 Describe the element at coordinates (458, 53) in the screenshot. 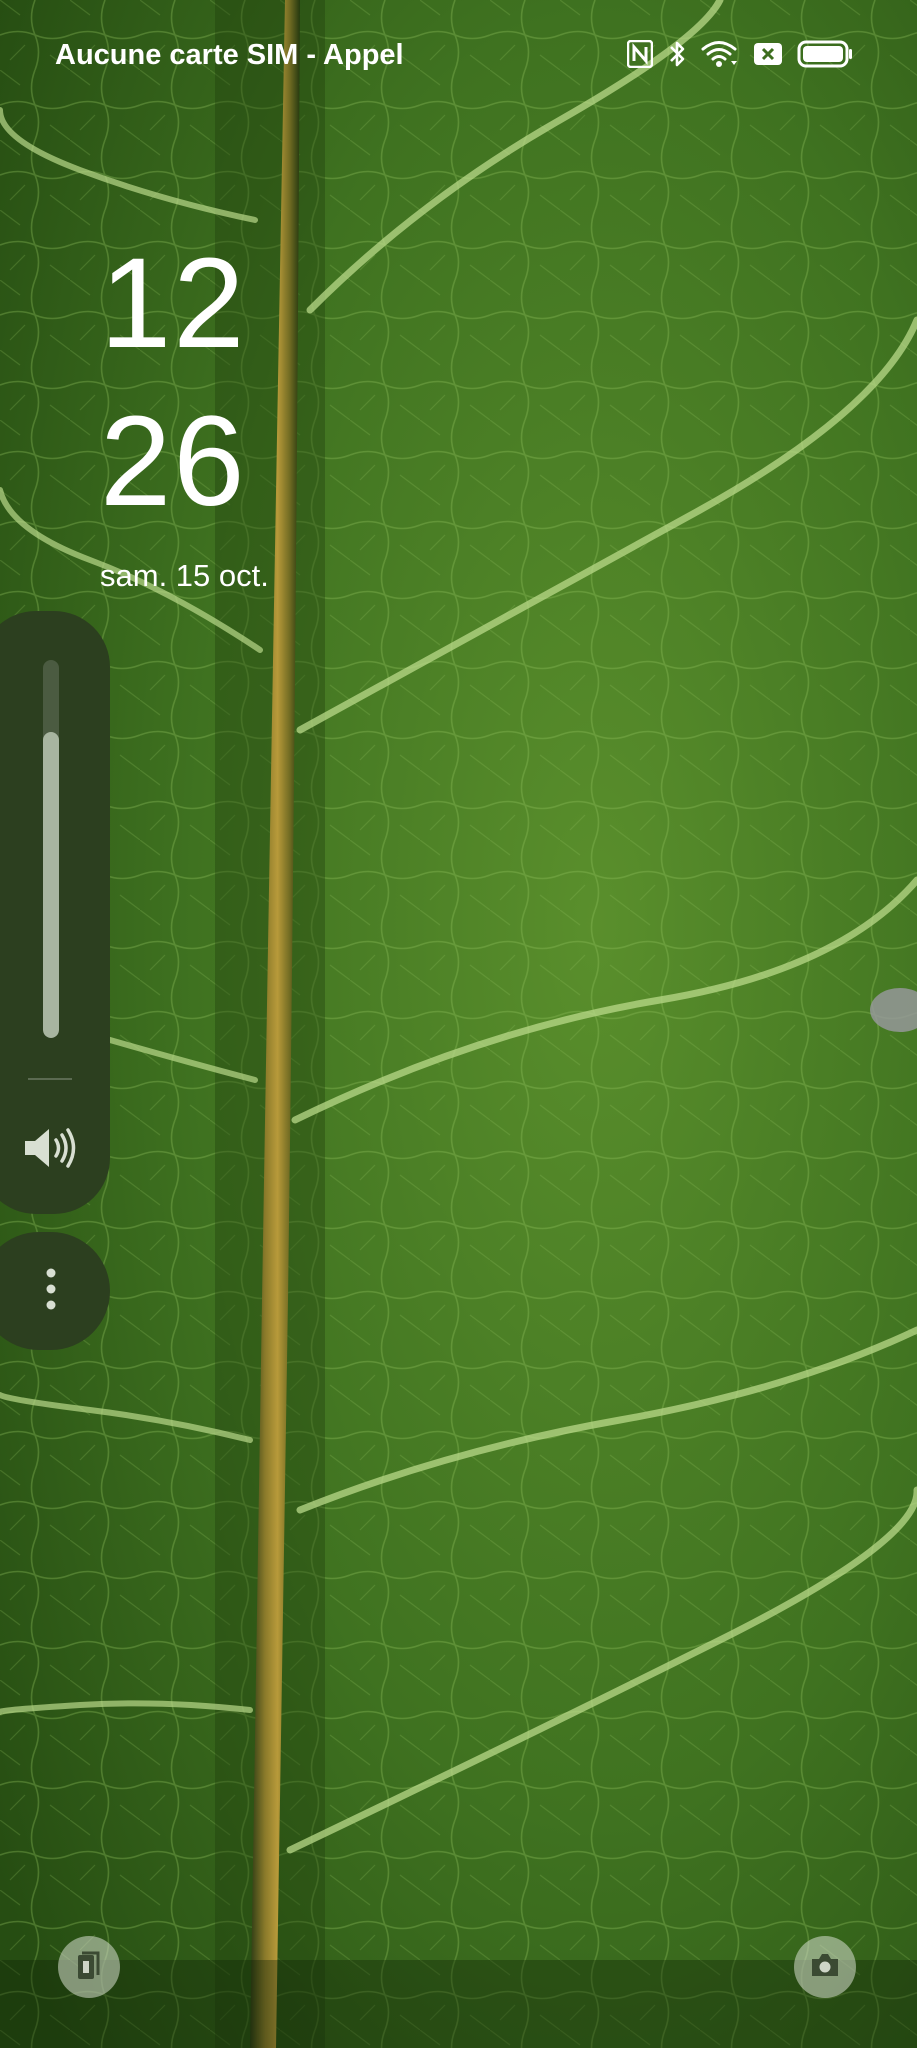

I see `status-bar: Aucune carte SIM - Appel` at that location.